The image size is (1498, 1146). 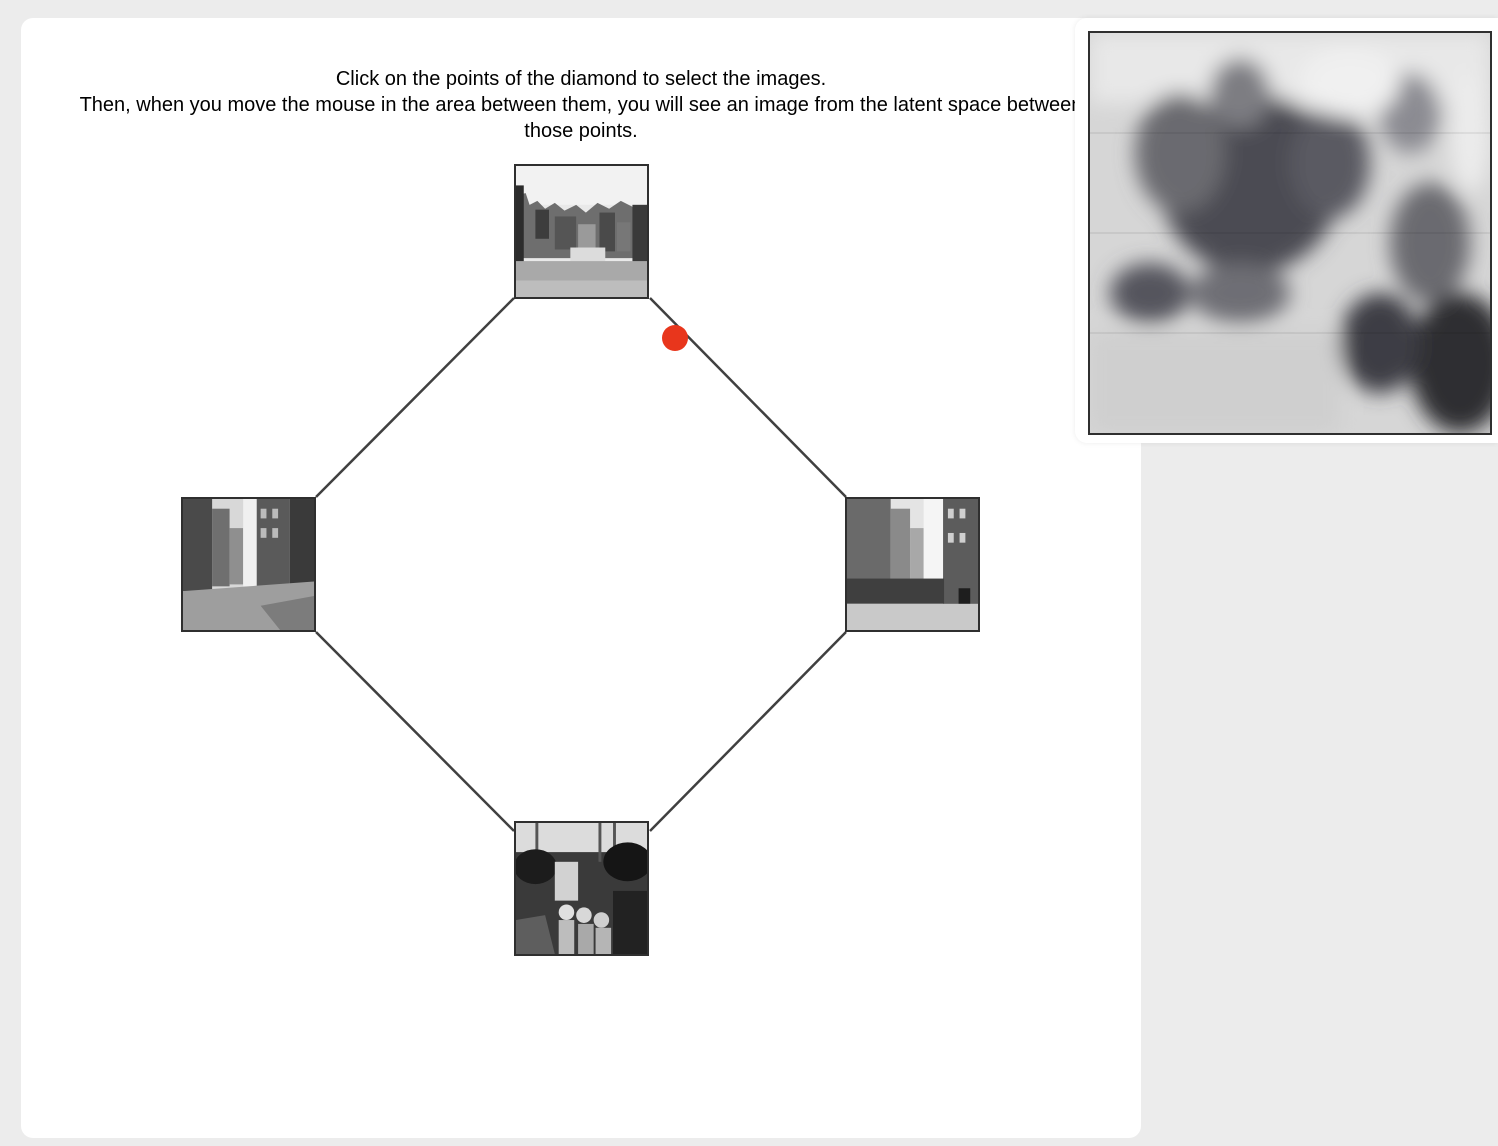 I want to click on town-buildings-photo, so click(x=581, y=231).